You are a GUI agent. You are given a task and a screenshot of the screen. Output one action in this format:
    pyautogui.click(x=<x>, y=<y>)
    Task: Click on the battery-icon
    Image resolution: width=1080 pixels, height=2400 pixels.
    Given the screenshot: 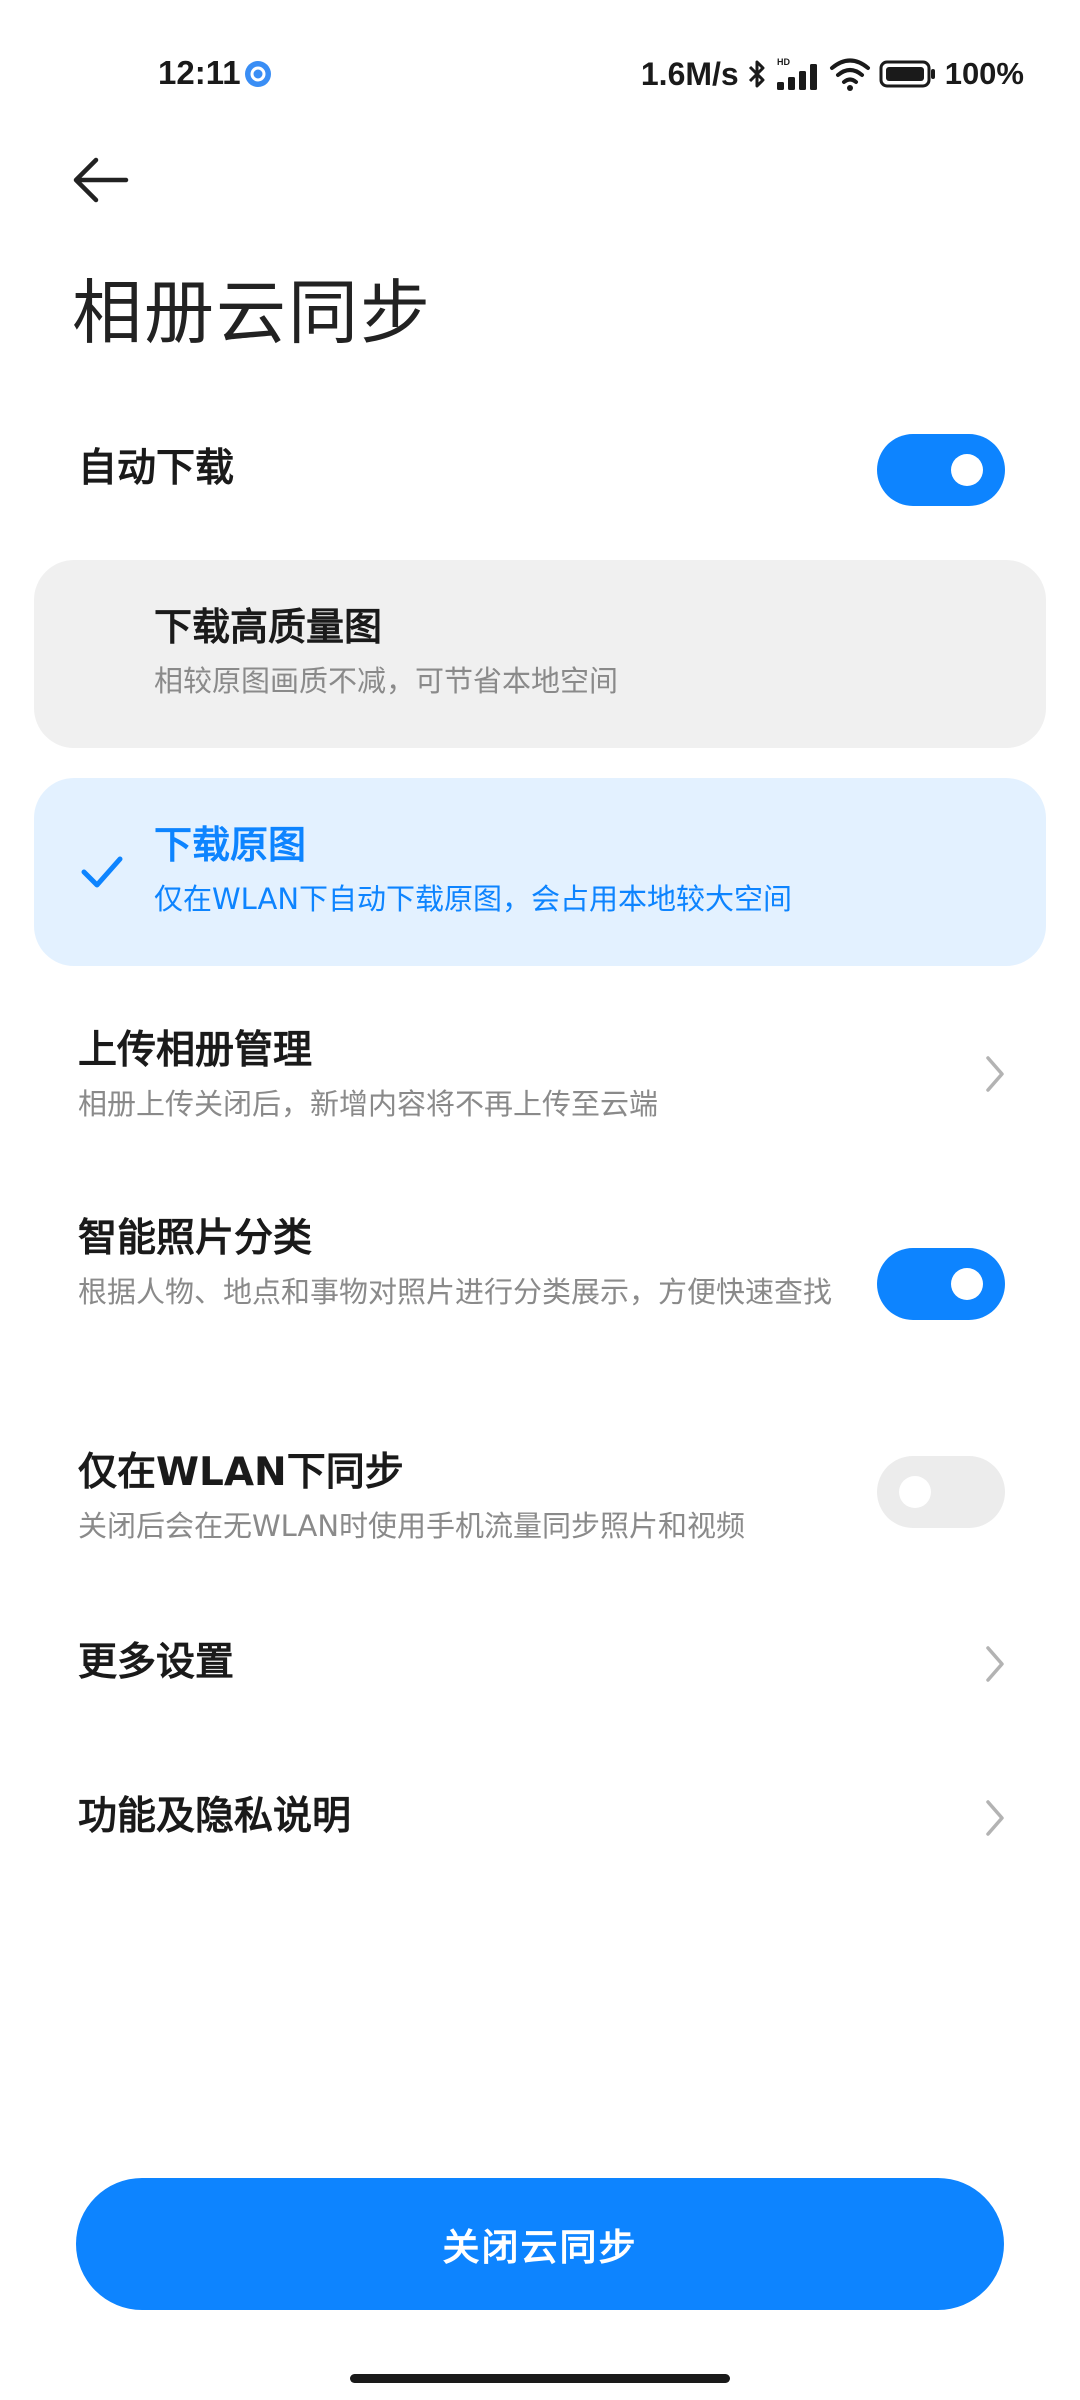 What is the action you would take?
    pyautogui.click(x=907, y=74)
    